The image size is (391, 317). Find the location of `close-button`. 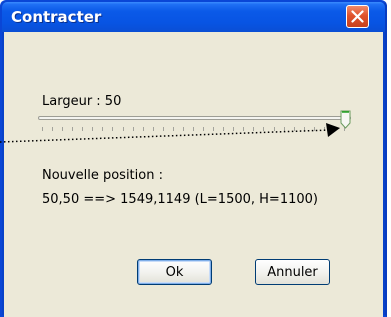

close-button is located at coordinates (357, 16).